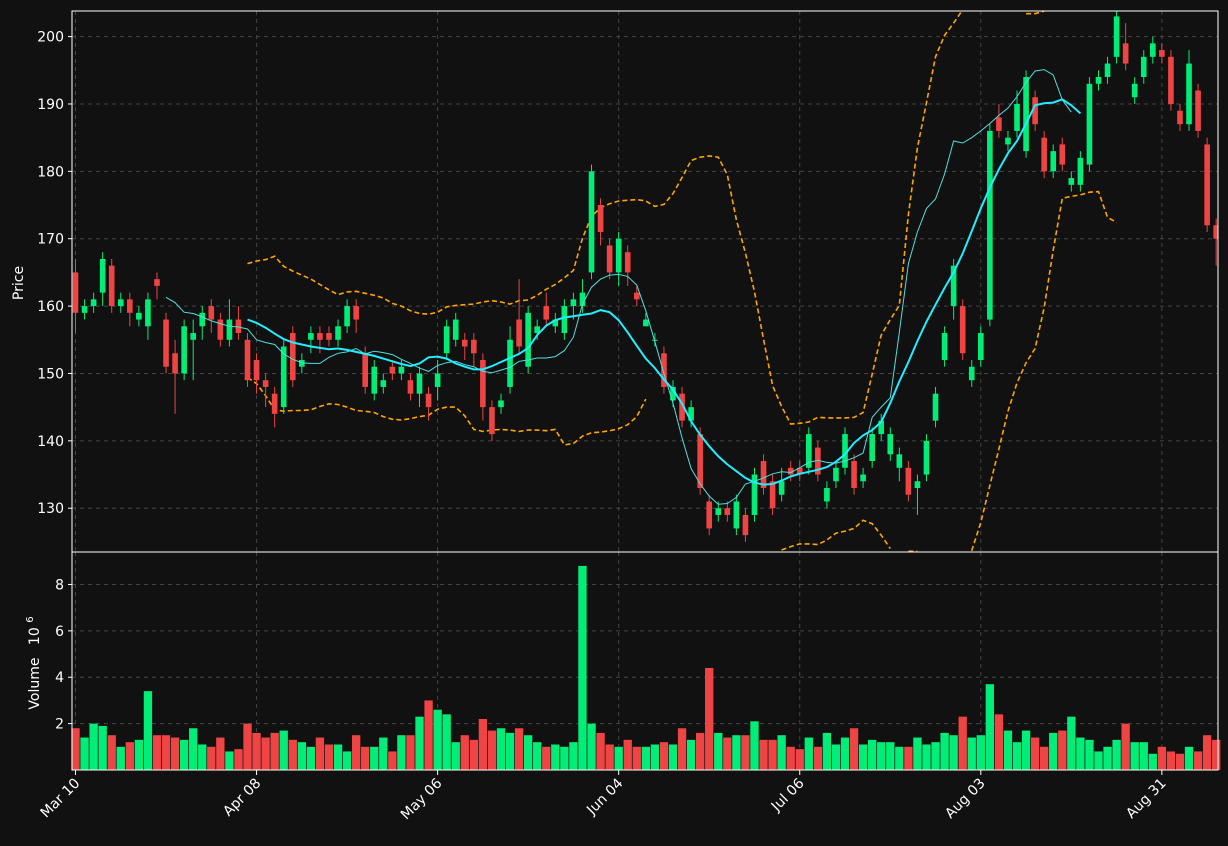 This screenshot has width=1228, height=846. Describe the element at coordinates (59, 585) in the screenshot. I see `volume-tick-label: 8` at that location.